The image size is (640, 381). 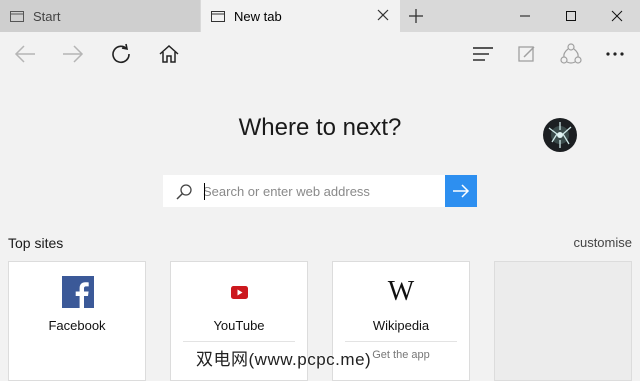 I want to click on search-icon, so click(x=184, y=192).